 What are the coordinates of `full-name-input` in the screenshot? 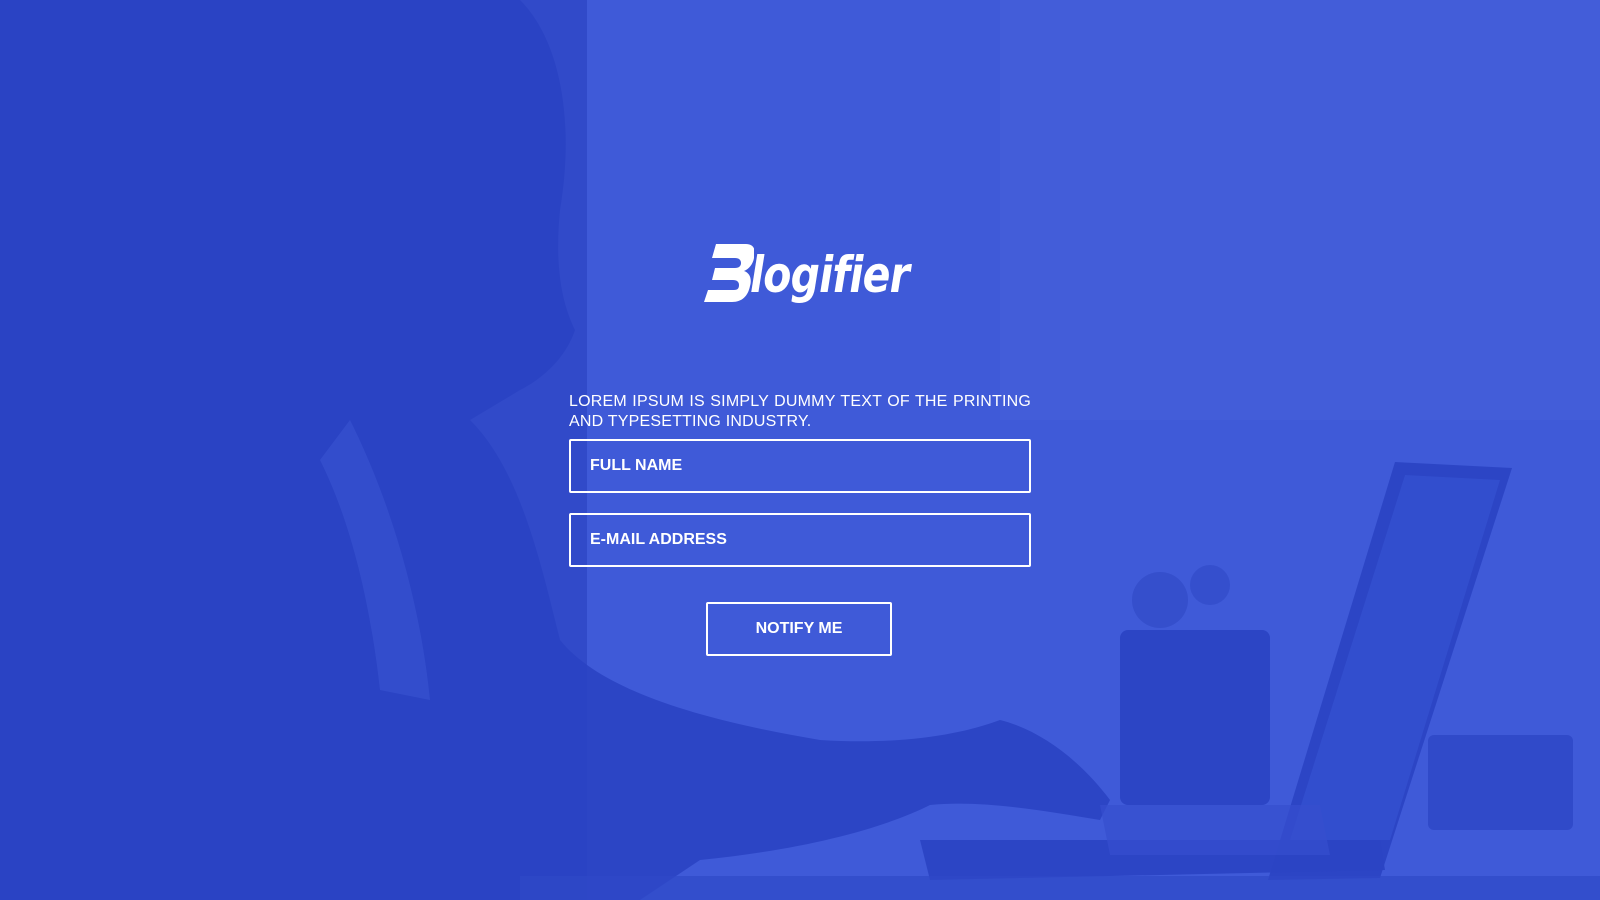 It's located at (800, 466).